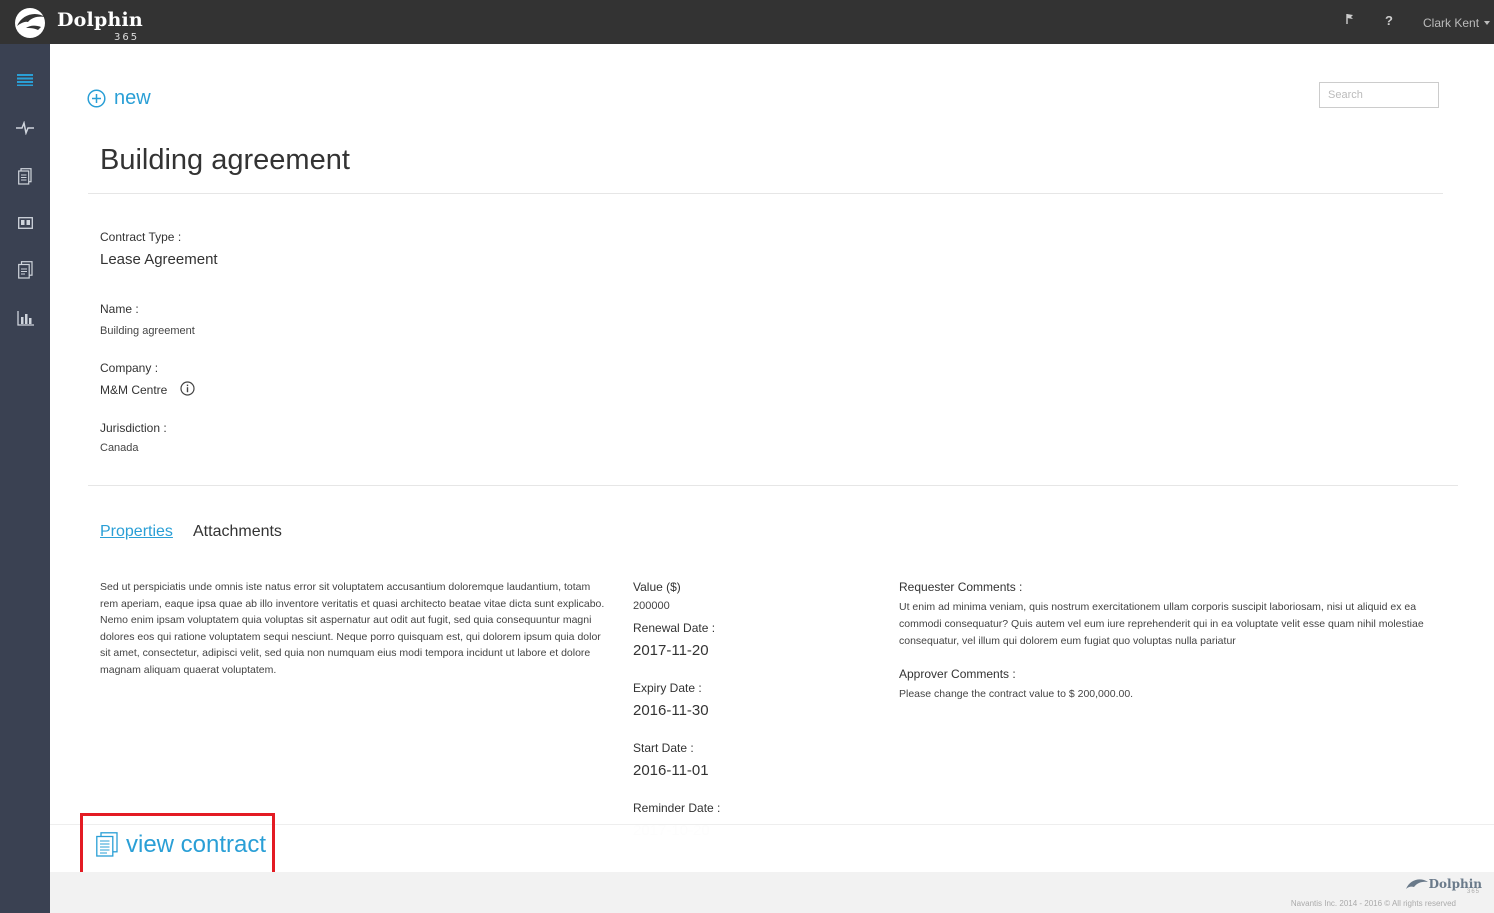 Image resolution: width=1494 pixels, height=913 pixels. I want to click on renewal-date-value: 2017-11-20, so click(671, 650).